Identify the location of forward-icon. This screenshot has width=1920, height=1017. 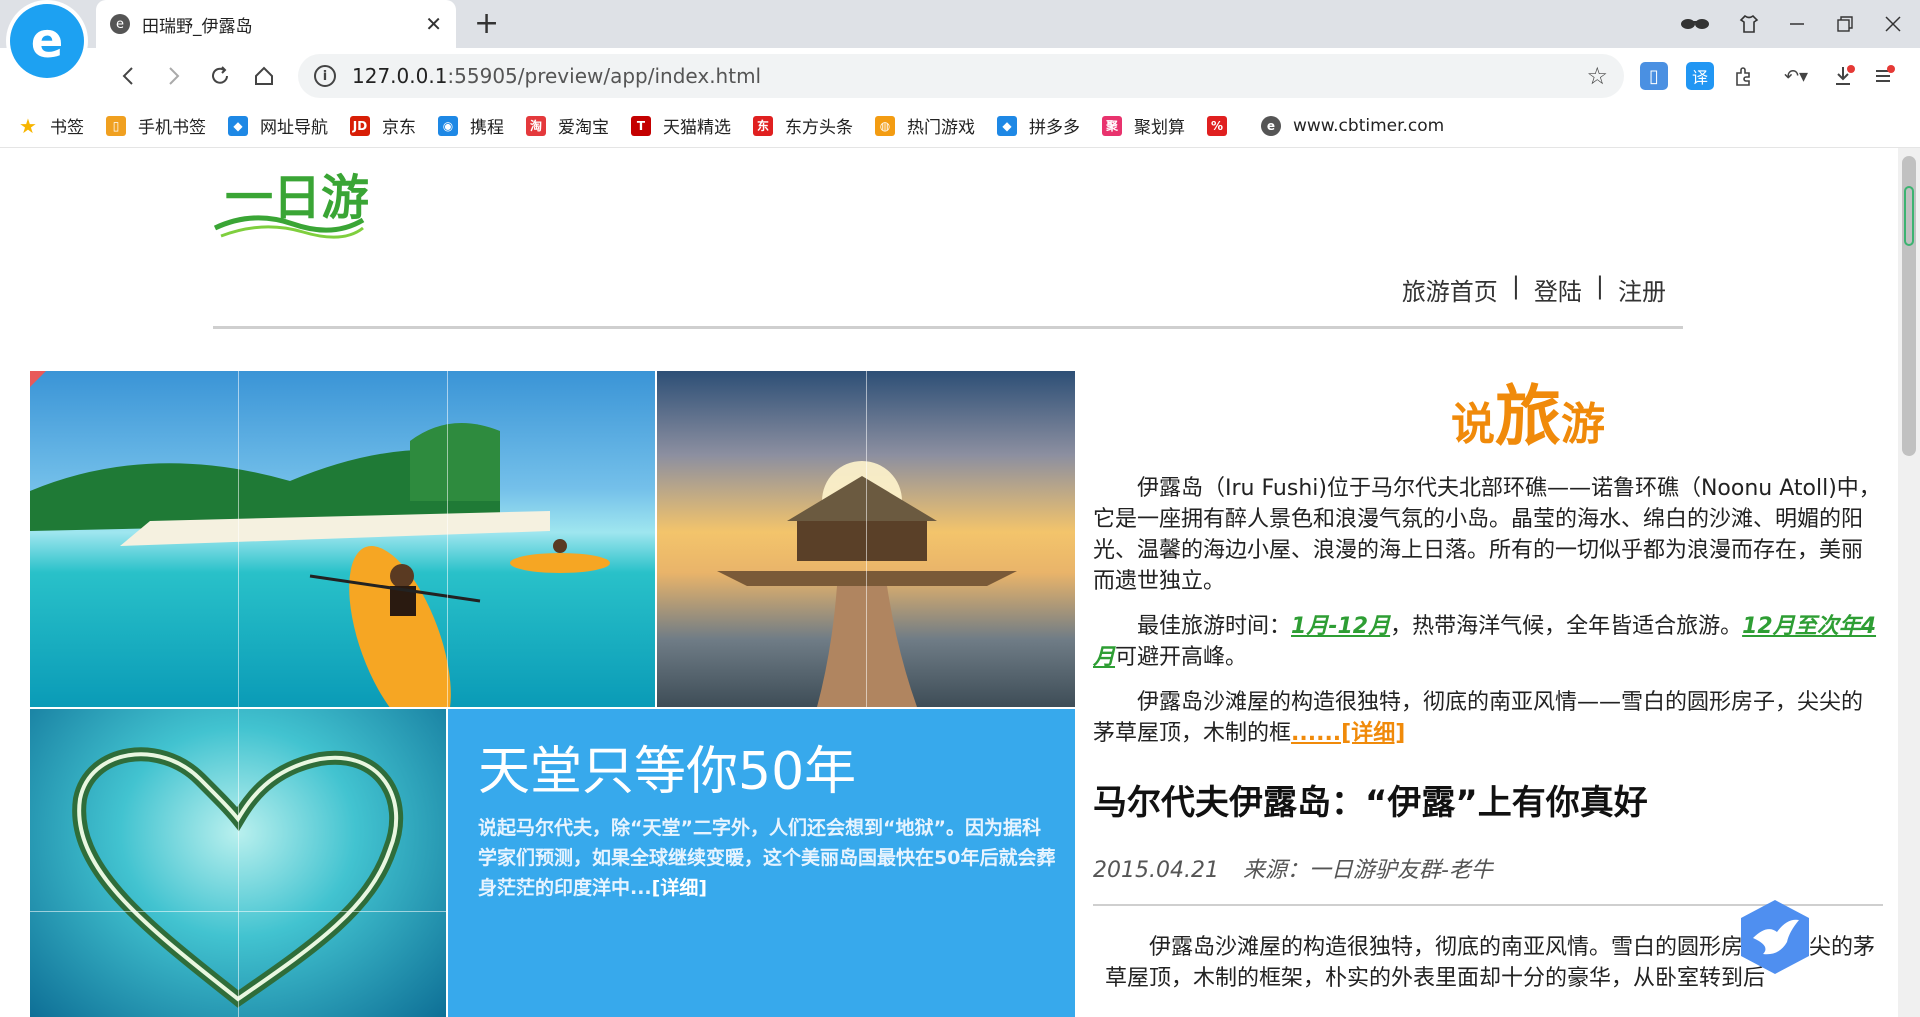
(174, 76).